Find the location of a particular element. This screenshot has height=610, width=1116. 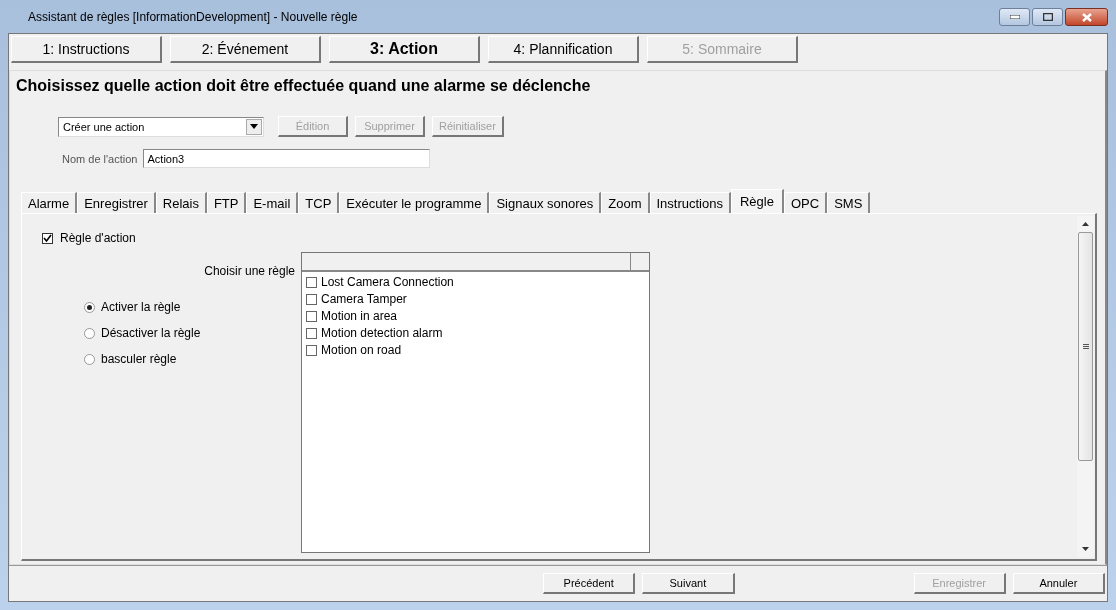

wizard-step-tab: 3: Action is located at coordinates (404, 49).